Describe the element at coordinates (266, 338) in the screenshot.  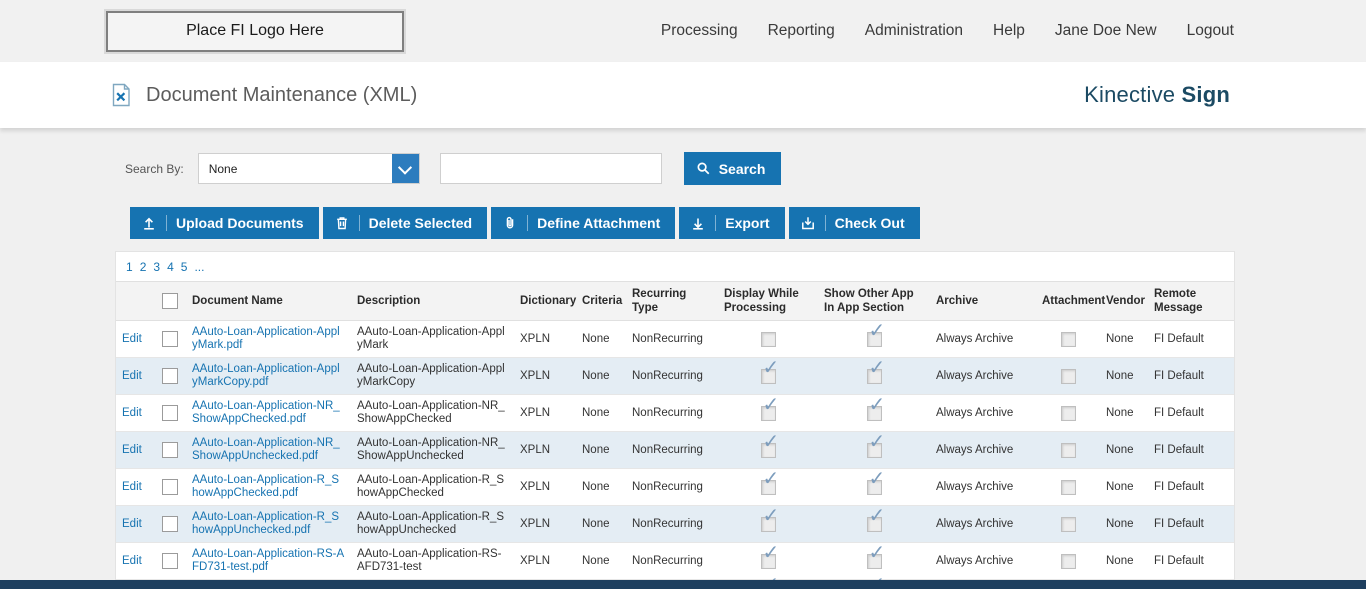
I see `doc-name-link: AAuto-Loan-Application-ApplyMark.pdf` at that location.